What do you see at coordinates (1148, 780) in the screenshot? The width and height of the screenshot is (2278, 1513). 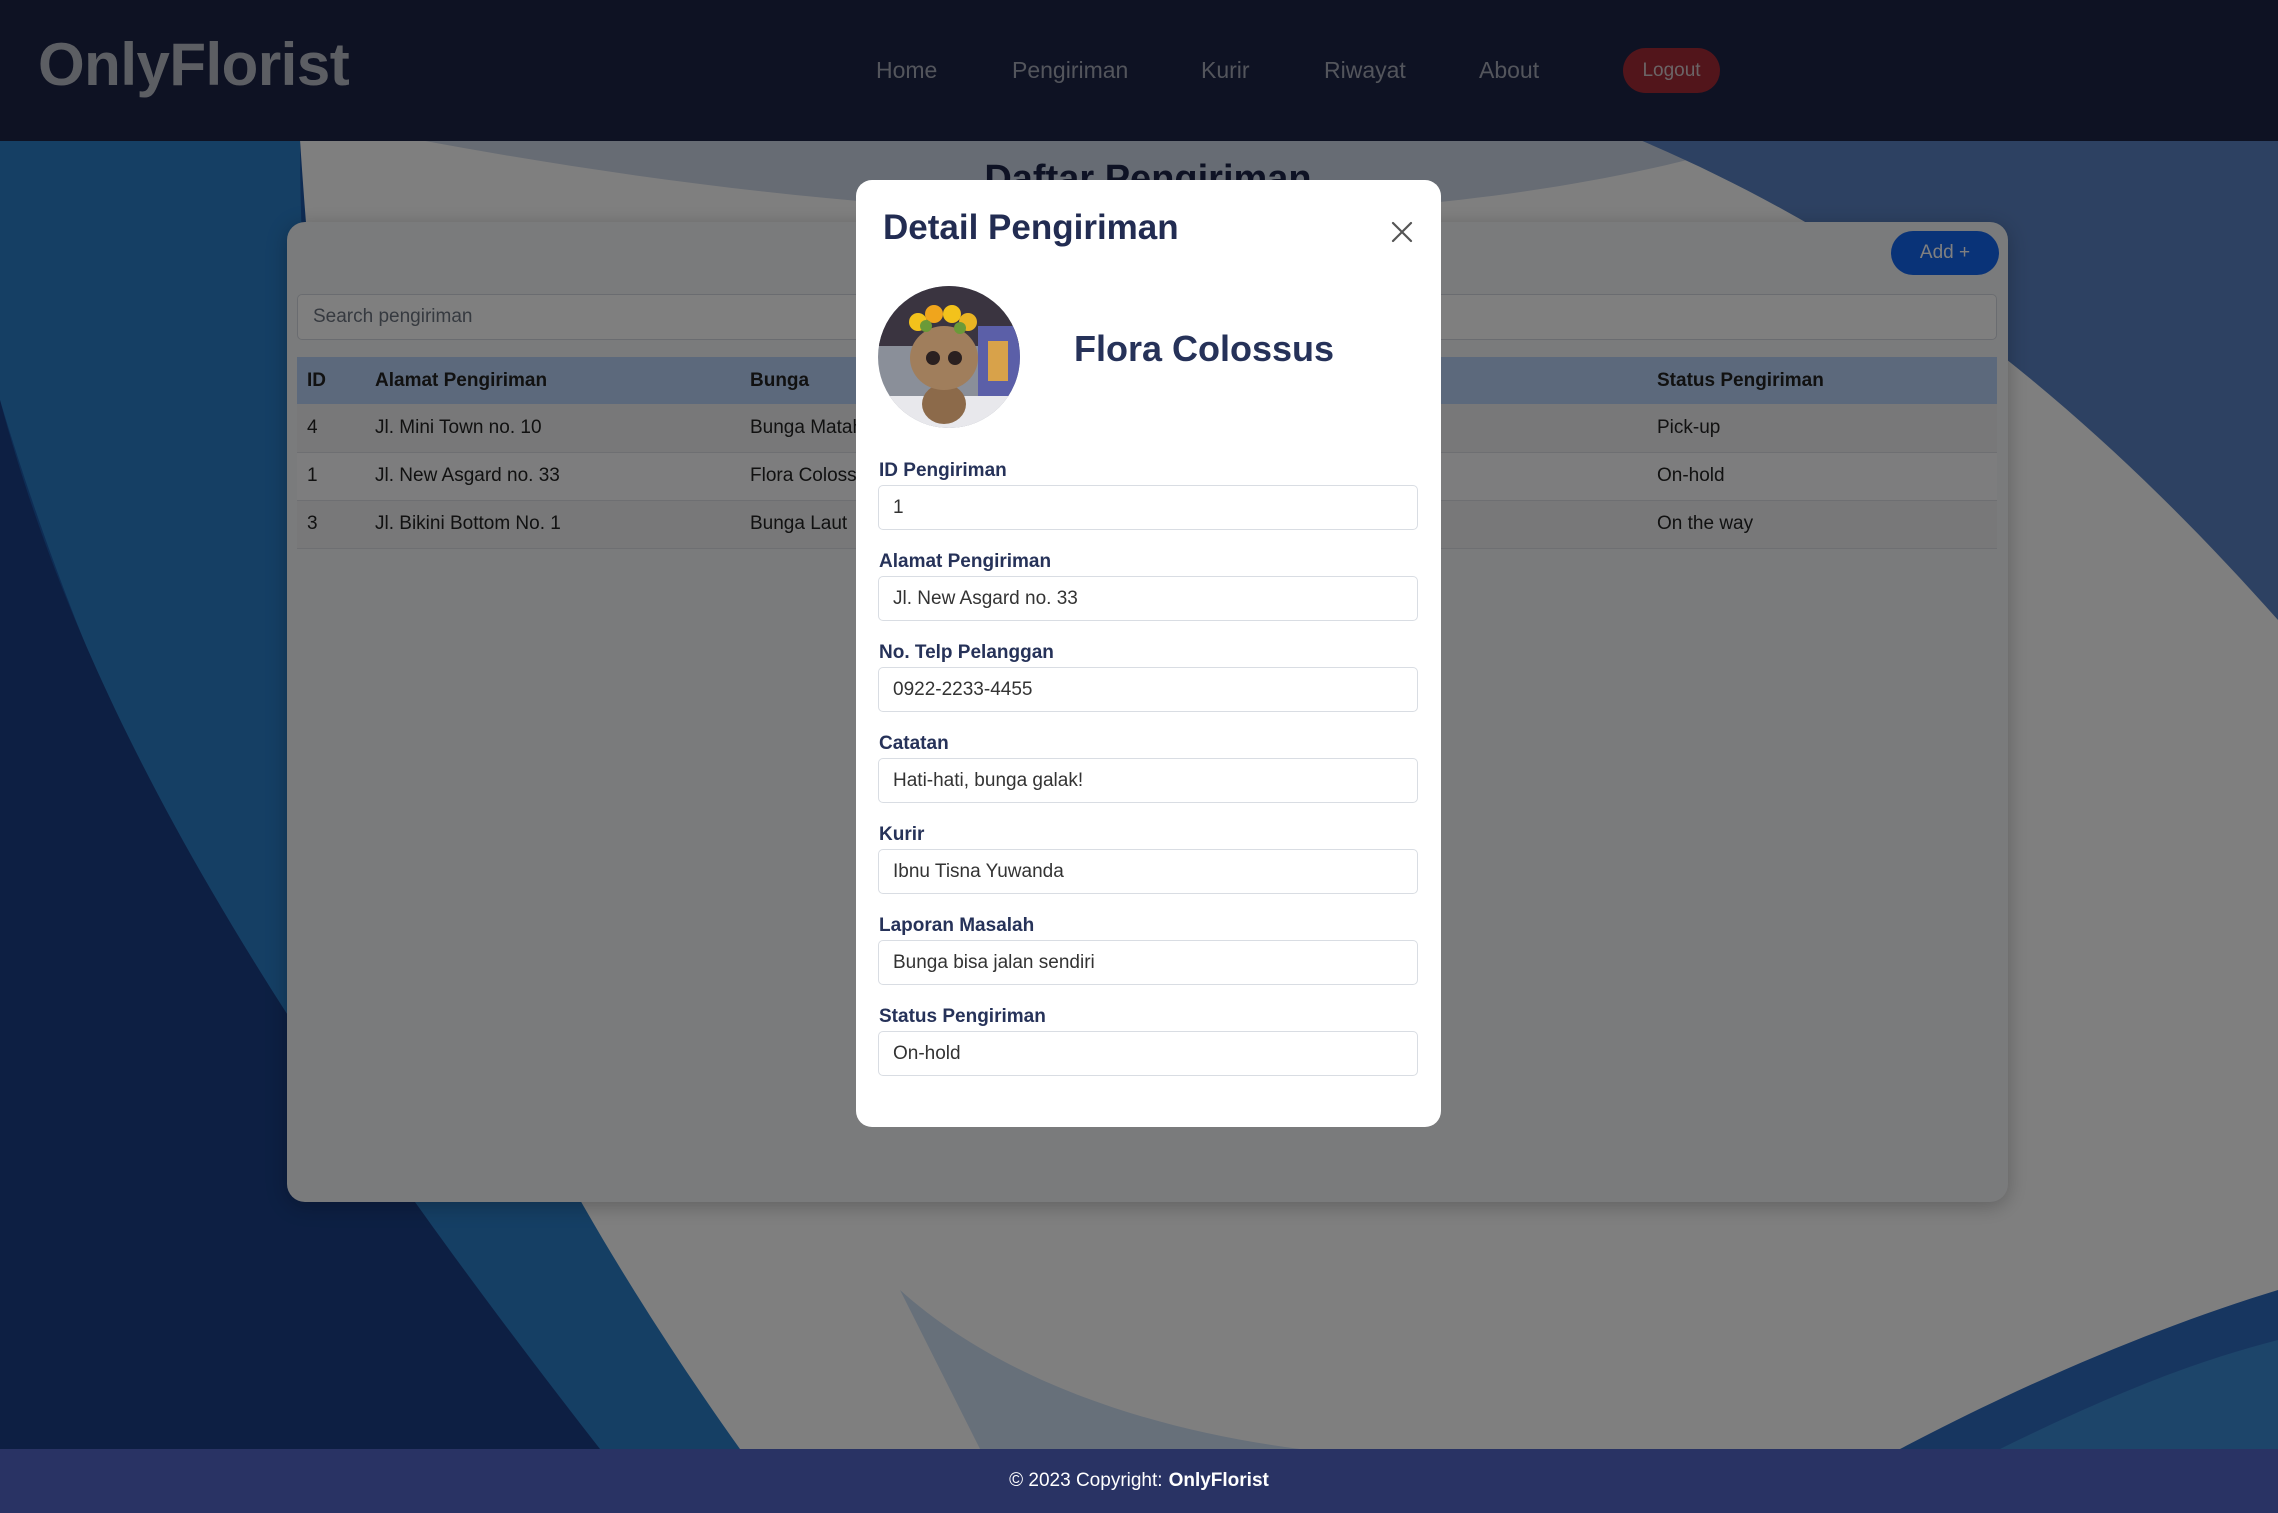 I see `catatan-field` at bounding box center [1148, 780].